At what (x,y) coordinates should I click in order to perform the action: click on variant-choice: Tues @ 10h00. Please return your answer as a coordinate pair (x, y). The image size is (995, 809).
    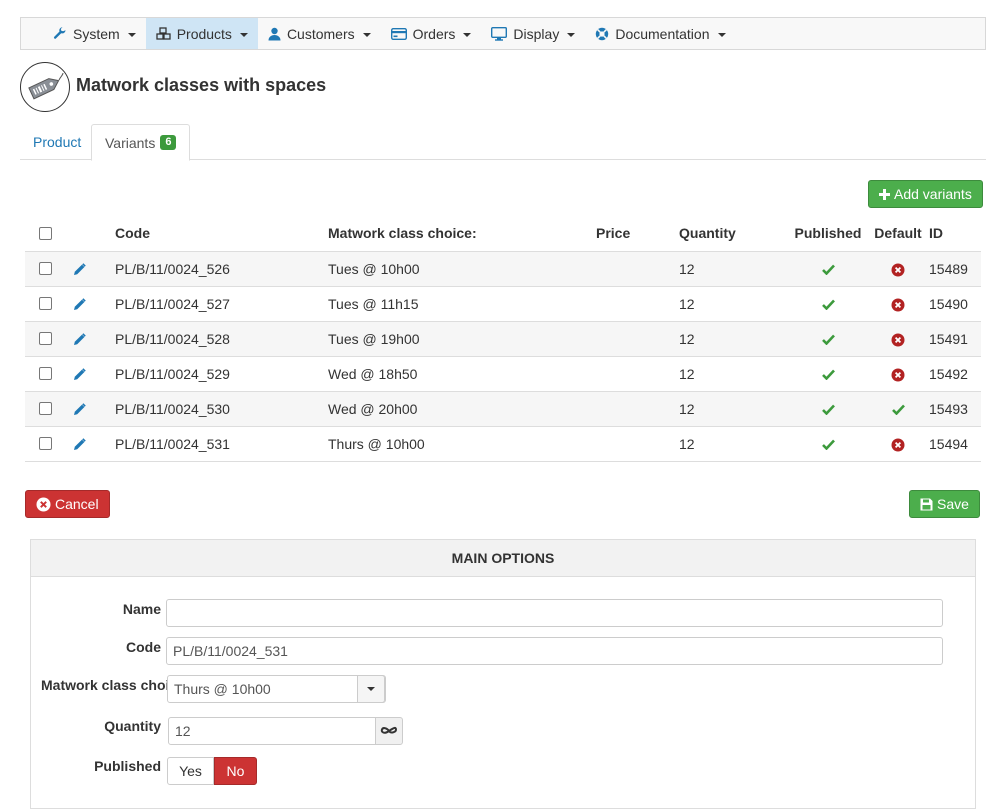
    Looking at the image, I should click on (462, 269).